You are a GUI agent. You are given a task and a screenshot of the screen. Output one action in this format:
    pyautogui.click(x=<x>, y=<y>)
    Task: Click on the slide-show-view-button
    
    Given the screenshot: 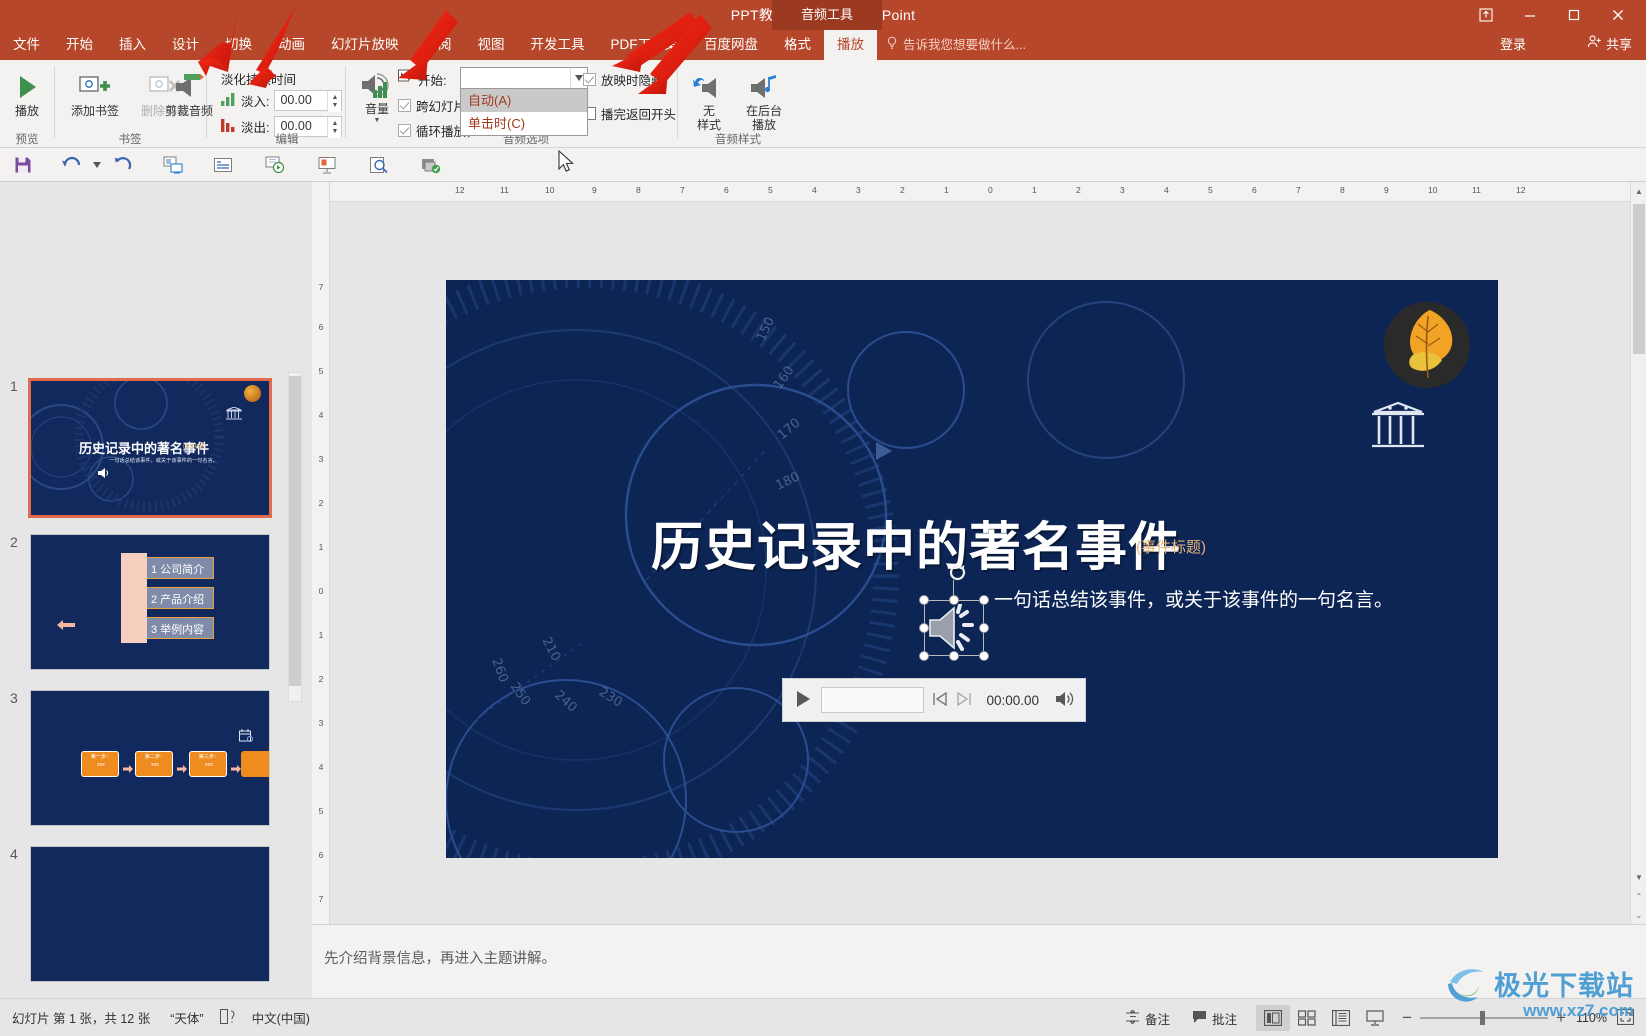 What is the action you would take?
    pyautogui.click(x=1375, y=1018)
    